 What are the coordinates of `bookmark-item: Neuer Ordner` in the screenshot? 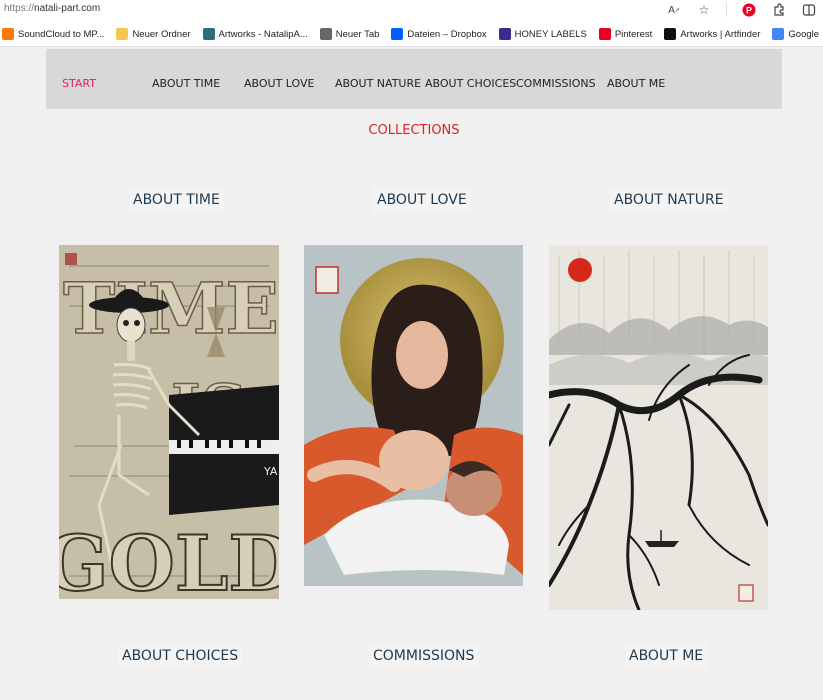 It's located at (153, 34).